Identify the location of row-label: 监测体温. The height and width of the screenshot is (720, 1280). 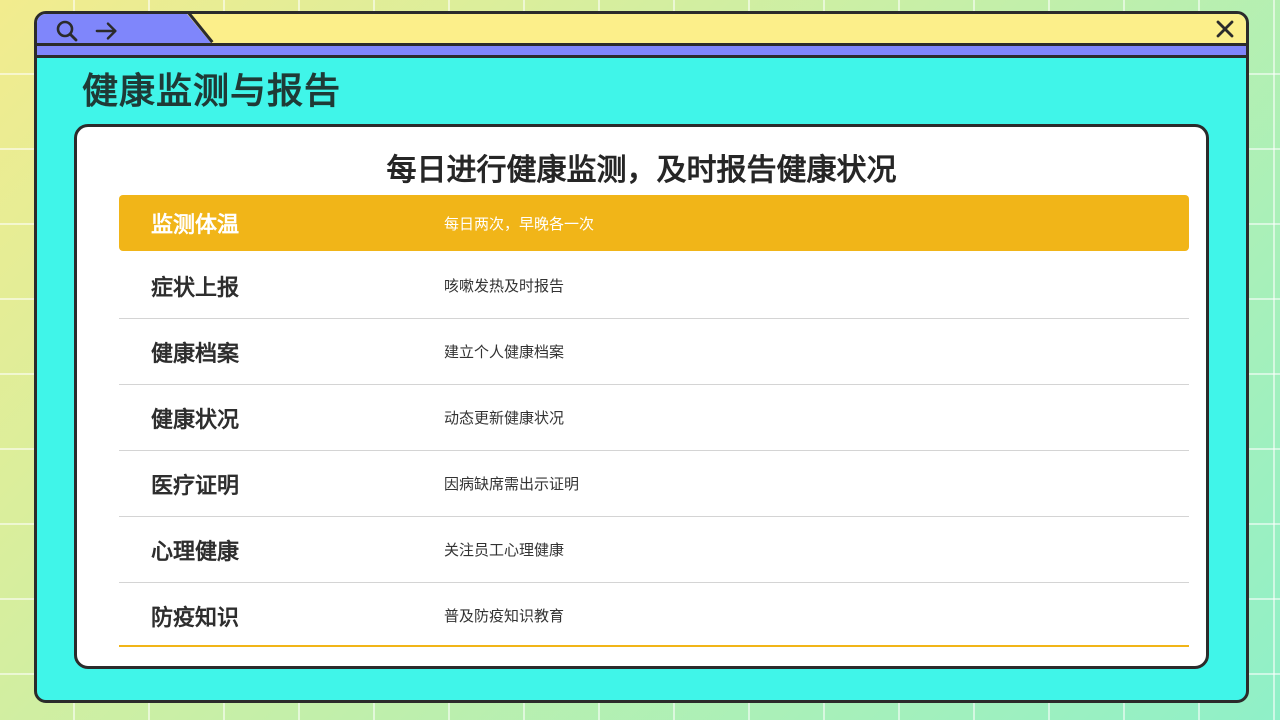
(195, 225).